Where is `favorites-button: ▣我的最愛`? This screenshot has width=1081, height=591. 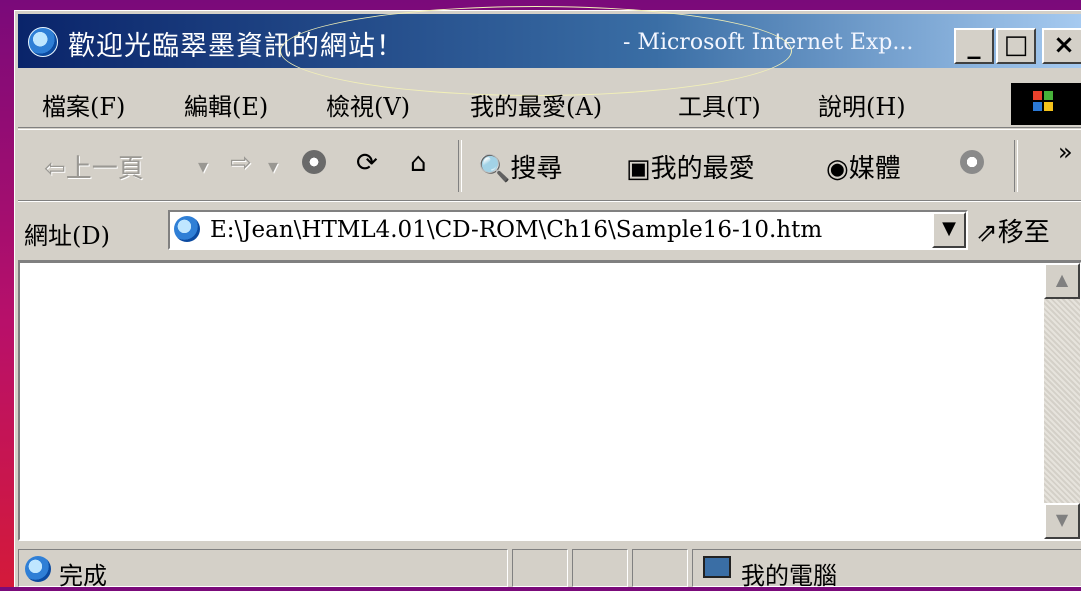
favorites-button: ▣我的最愛 is located at coordinates (690, 166).